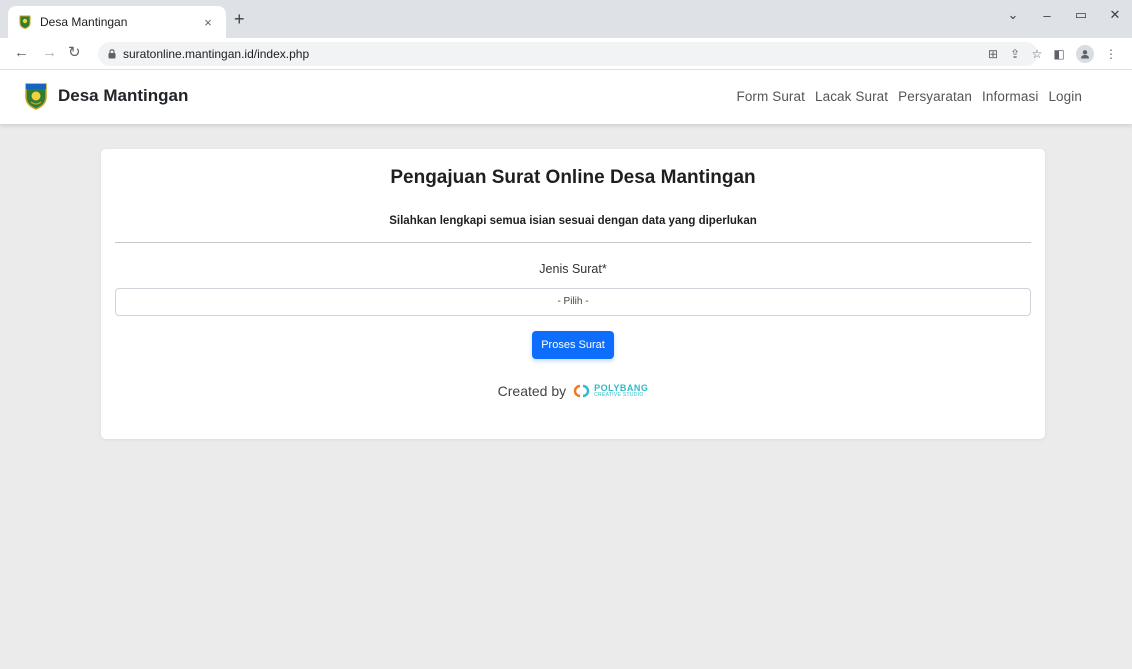 The height and width of the screenshot is (669, 1132). Describe the element at coordinates (1013, 15) in the screenshot. I see `tab-search-icon: ⌄` at that location.